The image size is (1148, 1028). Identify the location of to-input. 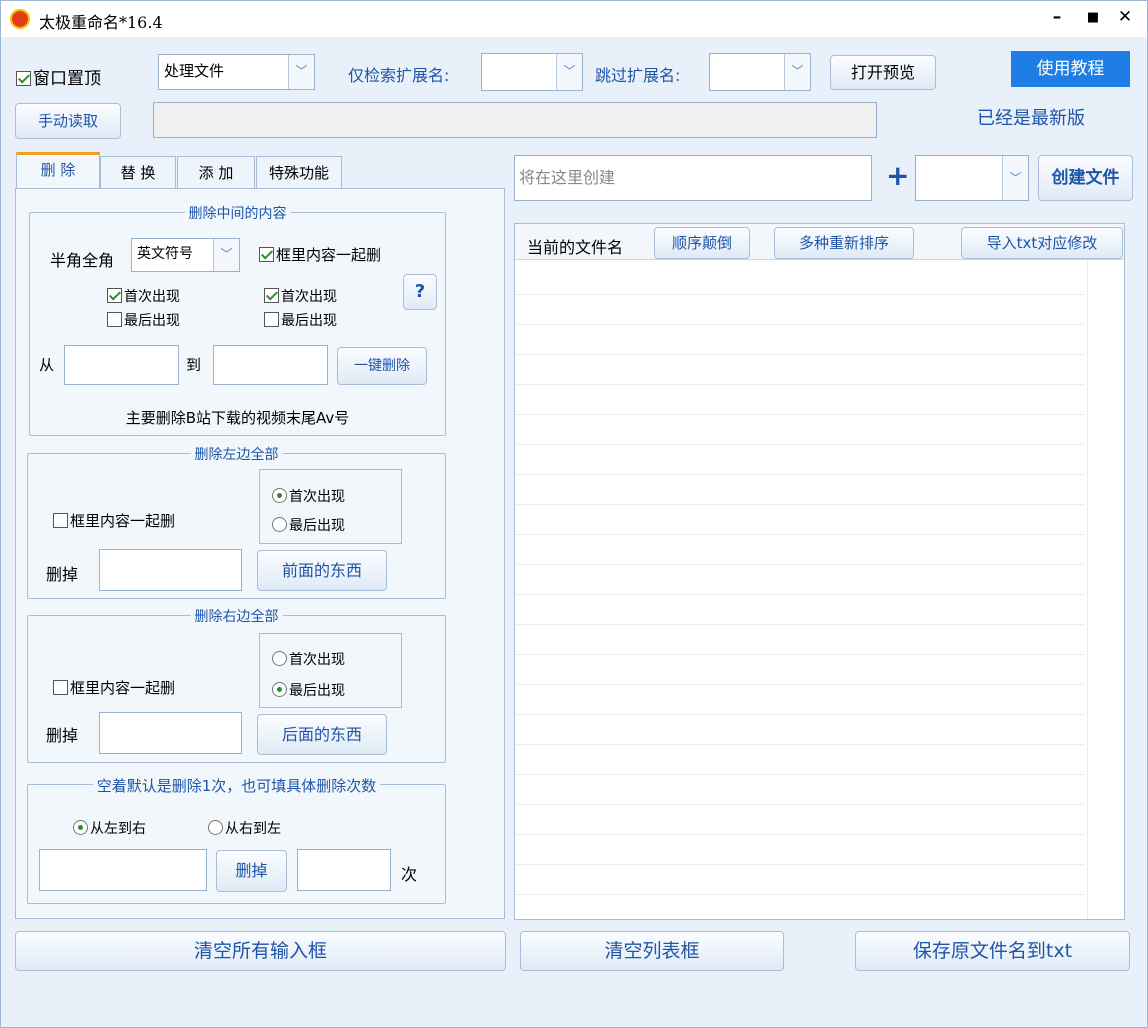
(270, 365).